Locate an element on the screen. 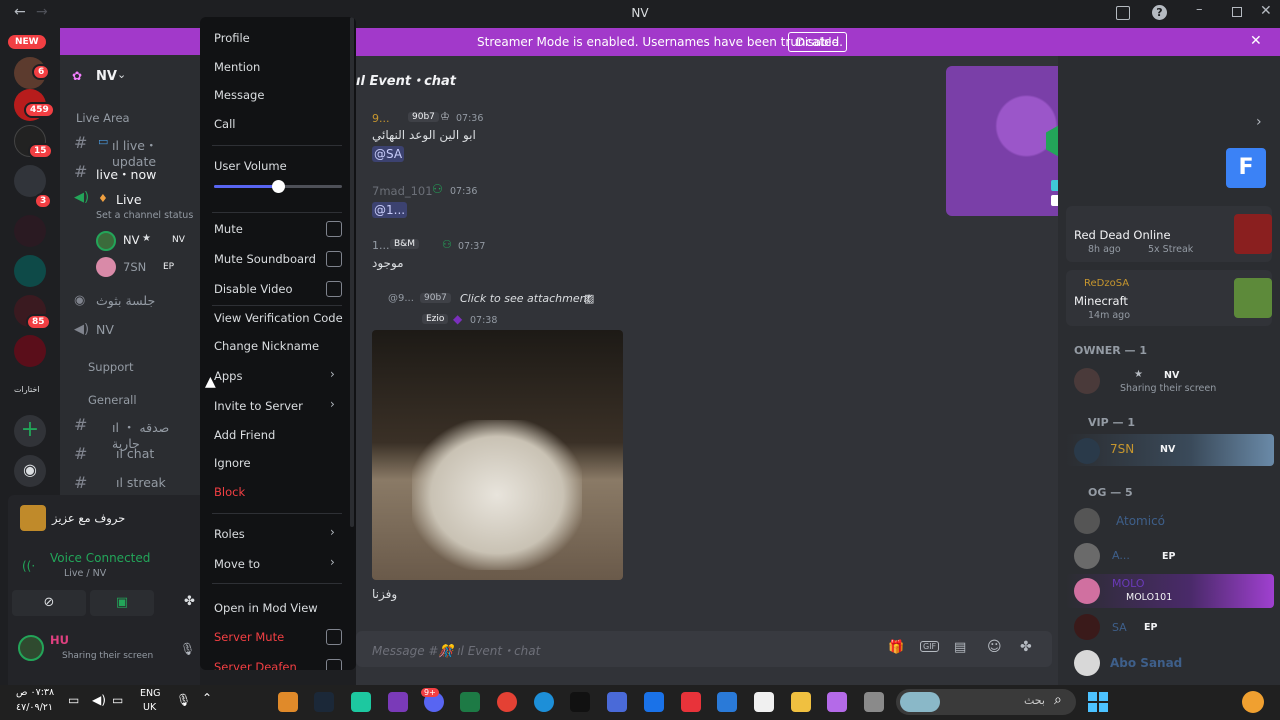 Image resolution: width=1280 pixels, height=720 pixels. discover-icon: ◉ is located at coordinates (30, 471).